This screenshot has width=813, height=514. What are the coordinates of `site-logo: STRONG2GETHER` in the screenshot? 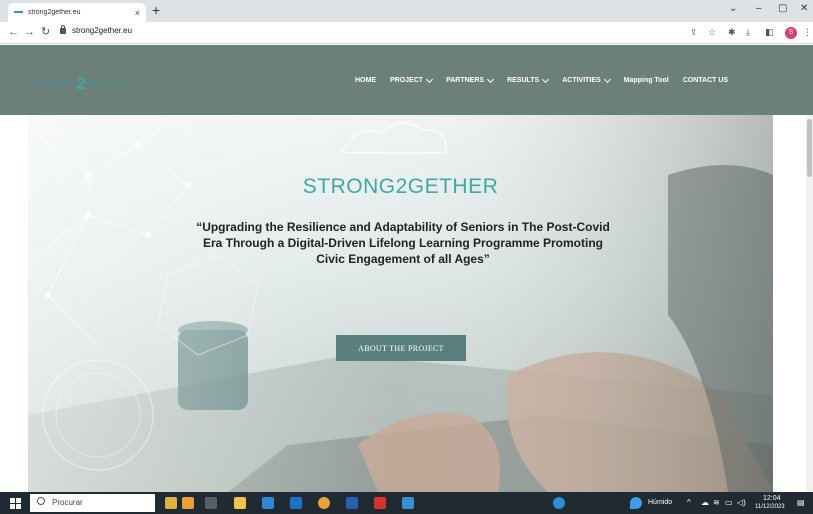 It's located at (81, 84).